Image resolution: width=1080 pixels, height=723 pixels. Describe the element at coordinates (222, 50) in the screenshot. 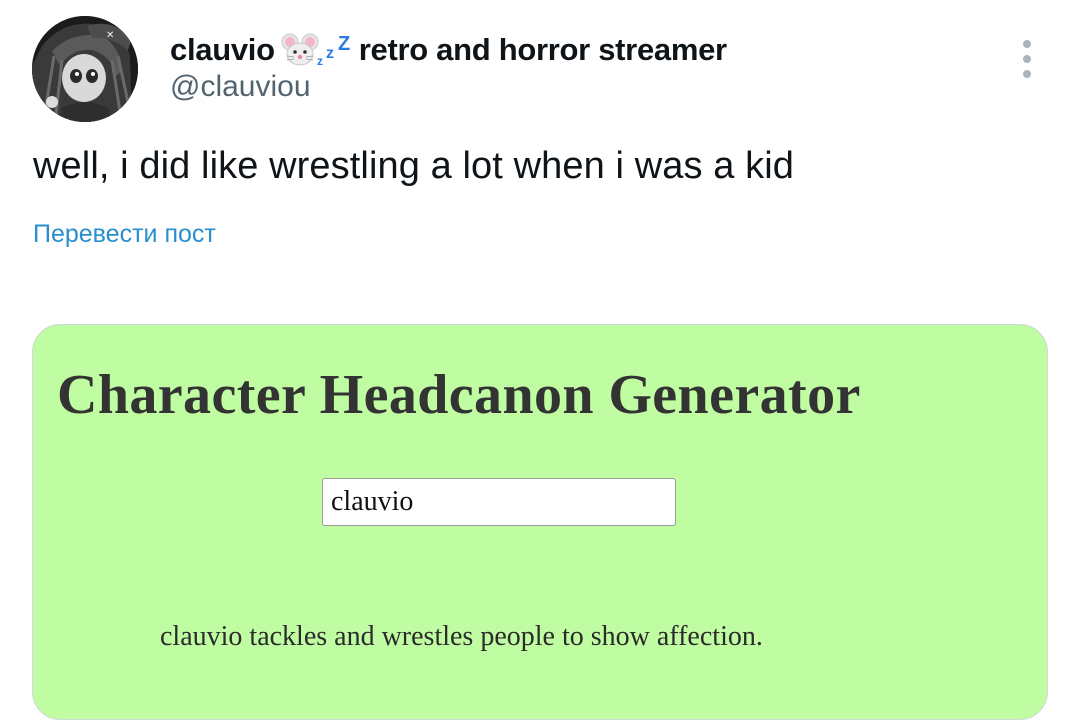

I see `author-display-name: clauvio` at that location.